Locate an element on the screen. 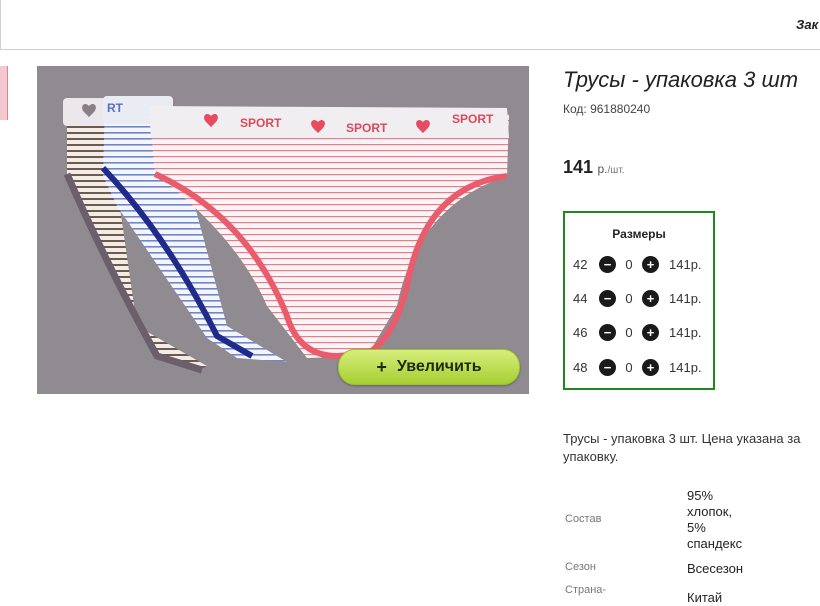  description-line: Трусы - упаковка 3 шт. Цена указана за is located at coordinates (682, 438).